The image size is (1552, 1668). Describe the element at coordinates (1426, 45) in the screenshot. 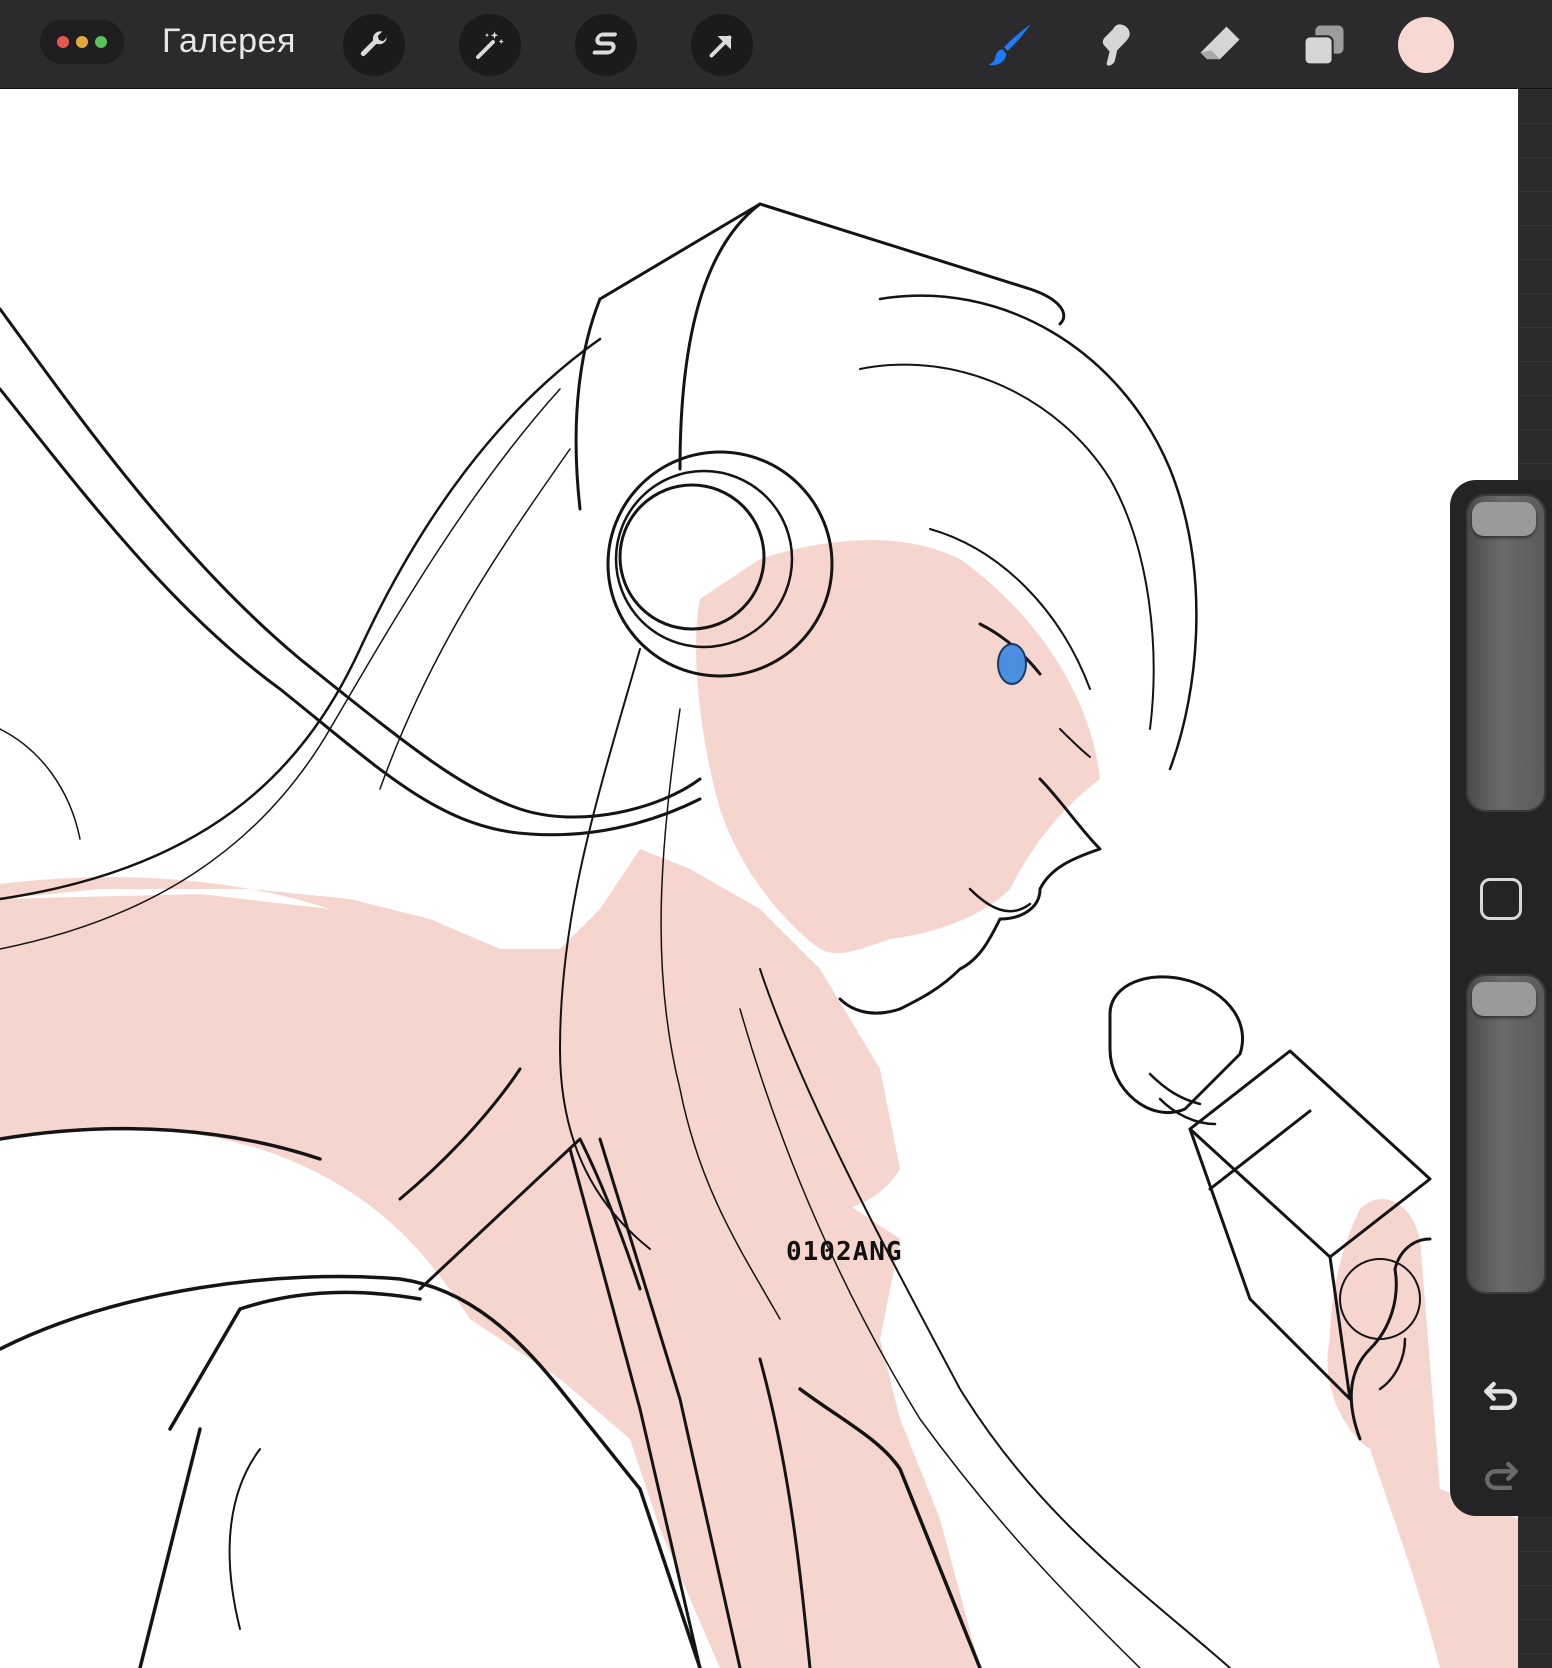

I see `color-picker-swatch` at that location.